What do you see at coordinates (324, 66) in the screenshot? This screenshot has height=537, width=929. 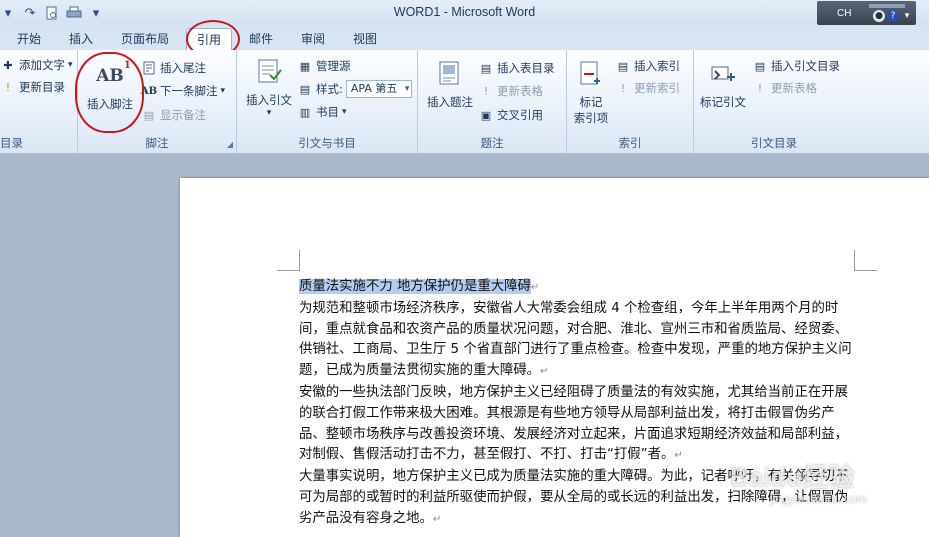 I see `manage-sources-button: ▦ 管理源` at bounding box center [324, 66].